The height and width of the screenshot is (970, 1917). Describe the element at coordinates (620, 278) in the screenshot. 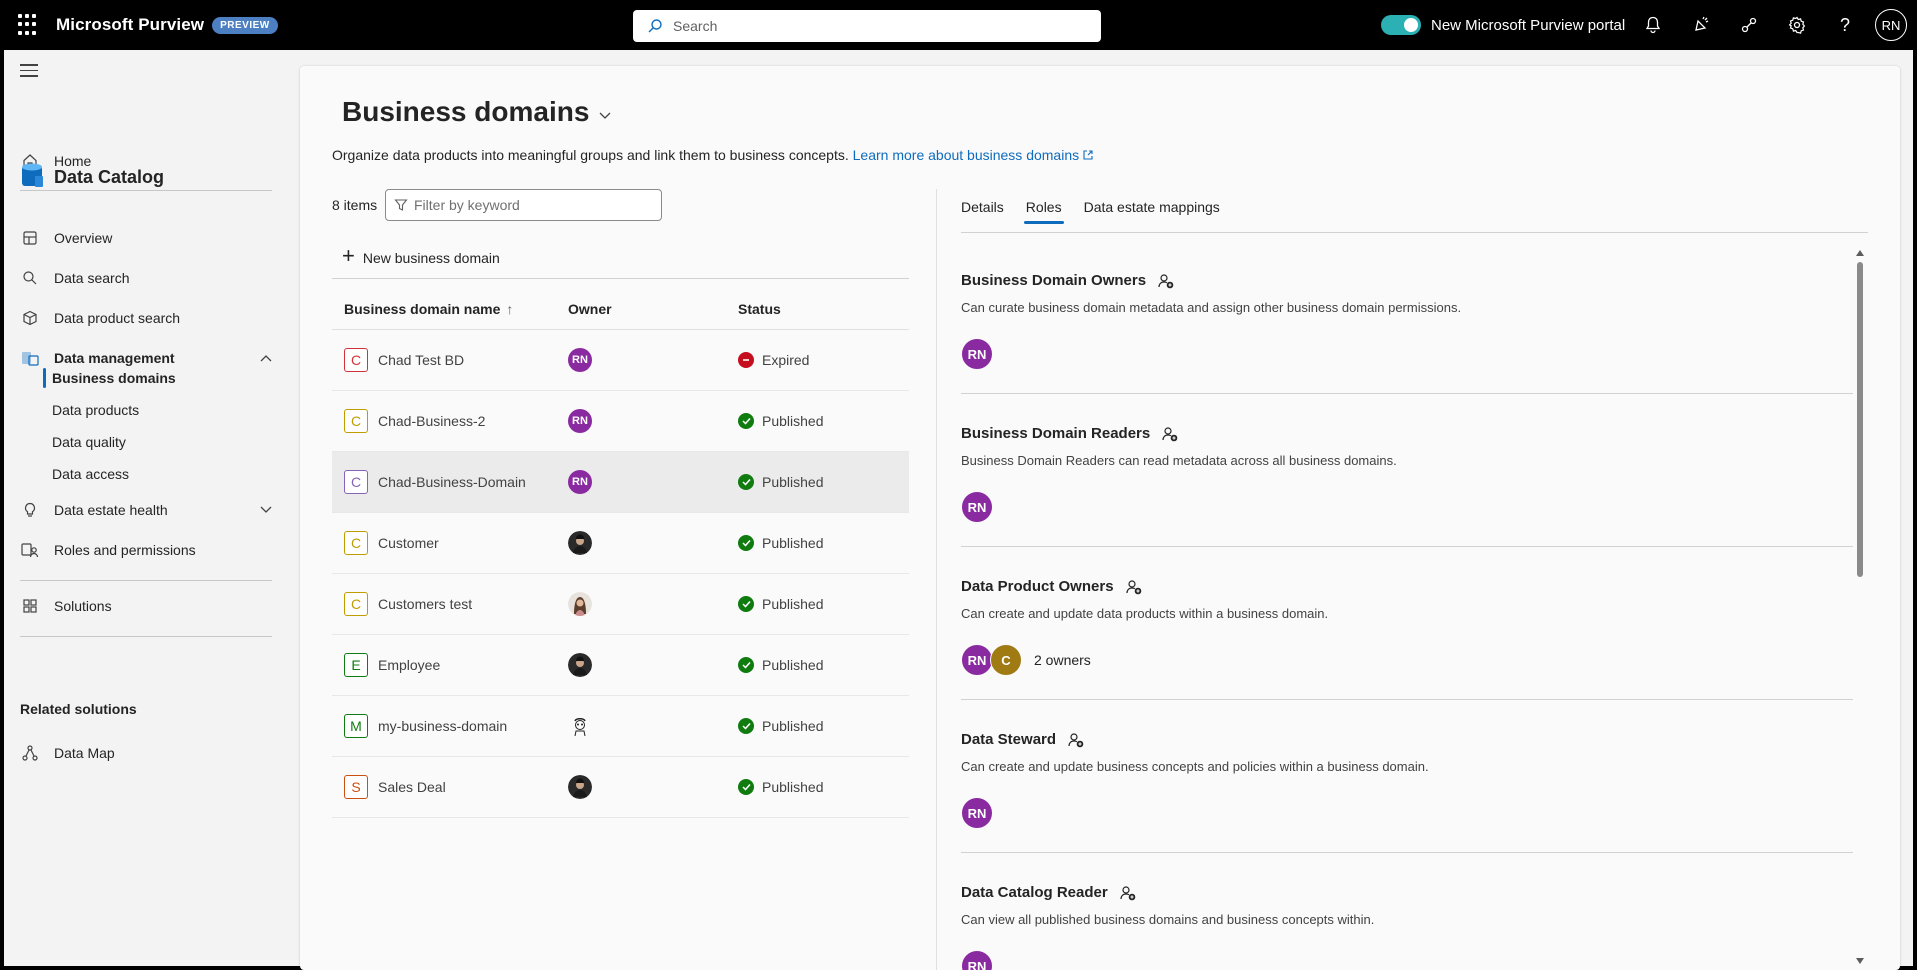

I see `toolbar-divider` at that location.